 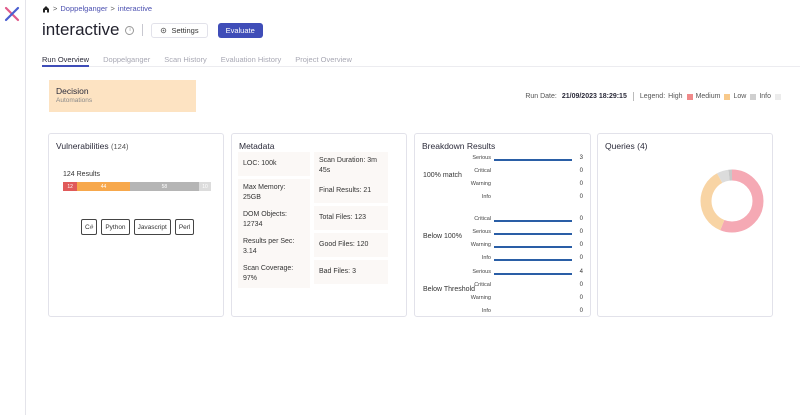 I want to click on app-logo-icon, so click(x=12, y=14).